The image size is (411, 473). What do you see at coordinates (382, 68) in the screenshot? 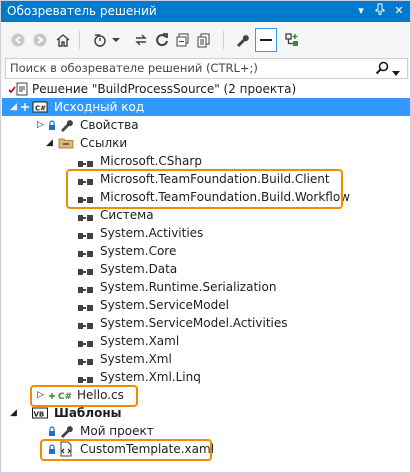
I see `search-icon` at bounding box center [382, 68].